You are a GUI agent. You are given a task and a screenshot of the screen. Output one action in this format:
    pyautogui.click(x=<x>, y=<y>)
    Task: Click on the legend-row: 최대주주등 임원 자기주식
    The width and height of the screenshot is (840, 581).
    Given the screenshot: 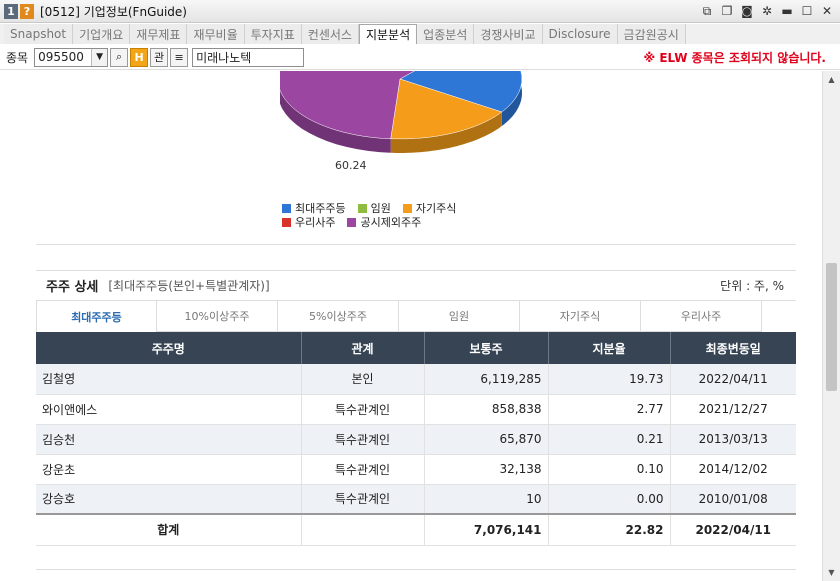 What is the action you would take?
    pyautogui.click(x=412, y=208)
    